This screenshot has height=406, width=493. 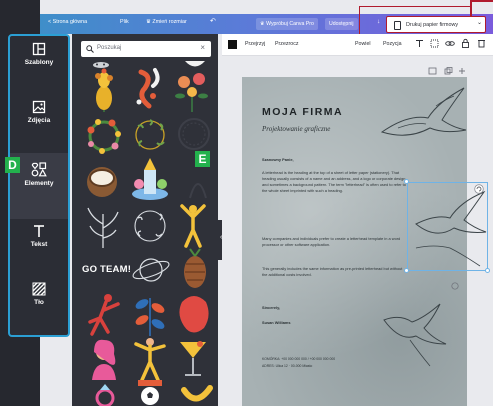 What do you see at coordinates (434, 43) in the screenshot?
I see `copy-icon` at bounding box center [434, 43].